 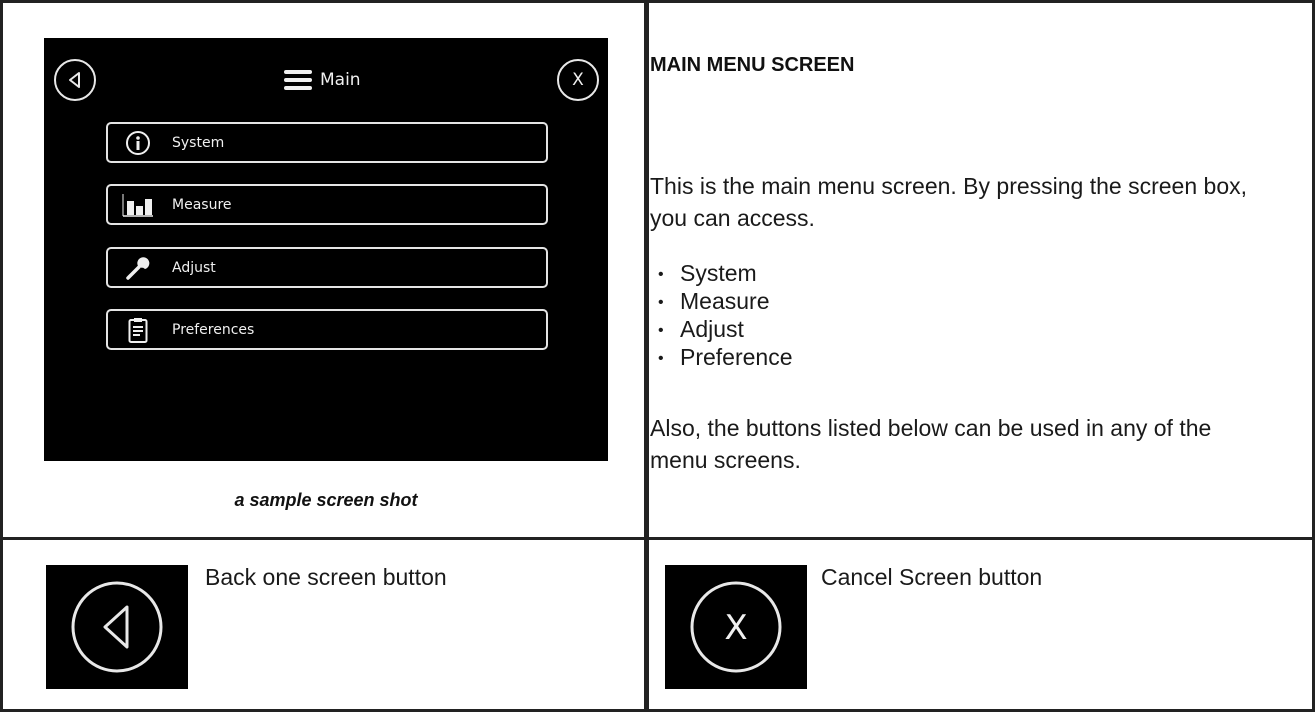 What do you see at coordinates (298, 80) in the screenshot?
I see `hamburger-icon` at bounding box center [298, 80].